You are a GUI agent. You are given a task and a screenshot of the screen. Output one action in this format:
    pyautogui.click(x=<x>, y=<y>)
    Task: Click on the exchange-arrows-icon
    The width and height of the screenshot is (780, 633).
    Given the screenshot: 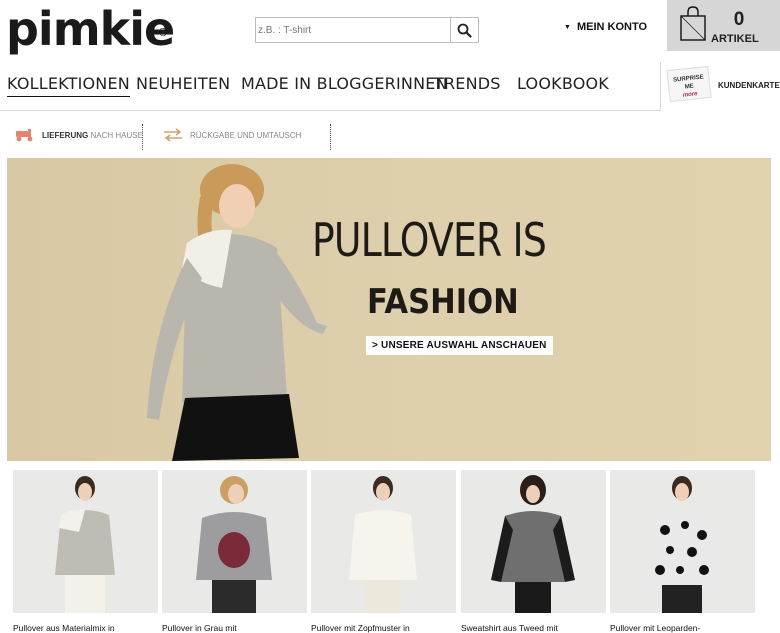 What is the action you would take?
    pyautogui.click(x=173, y=135)
    